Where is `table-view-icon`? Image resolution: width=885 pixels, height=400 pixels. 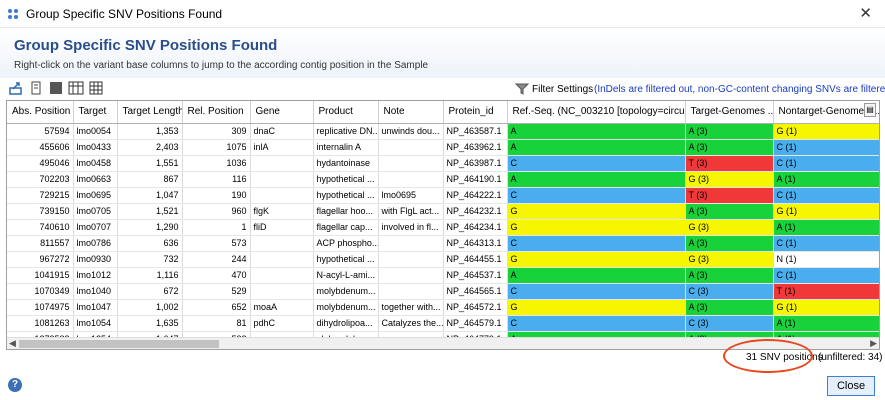
table-view-icon is located at coordinates (56, 88).